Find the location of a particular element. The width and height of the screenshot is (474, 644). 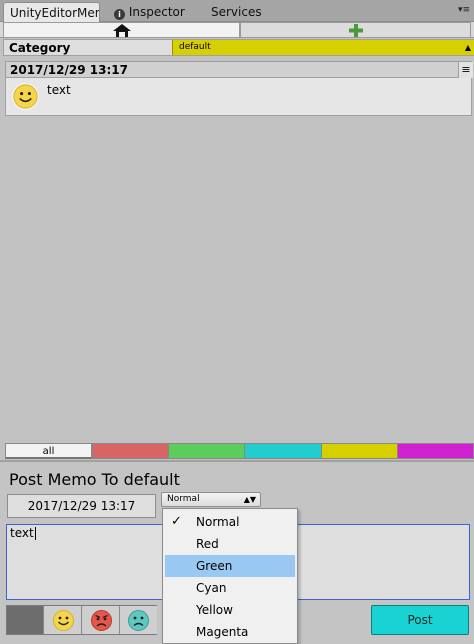

plus-icon is located at coordinates (356, 30).